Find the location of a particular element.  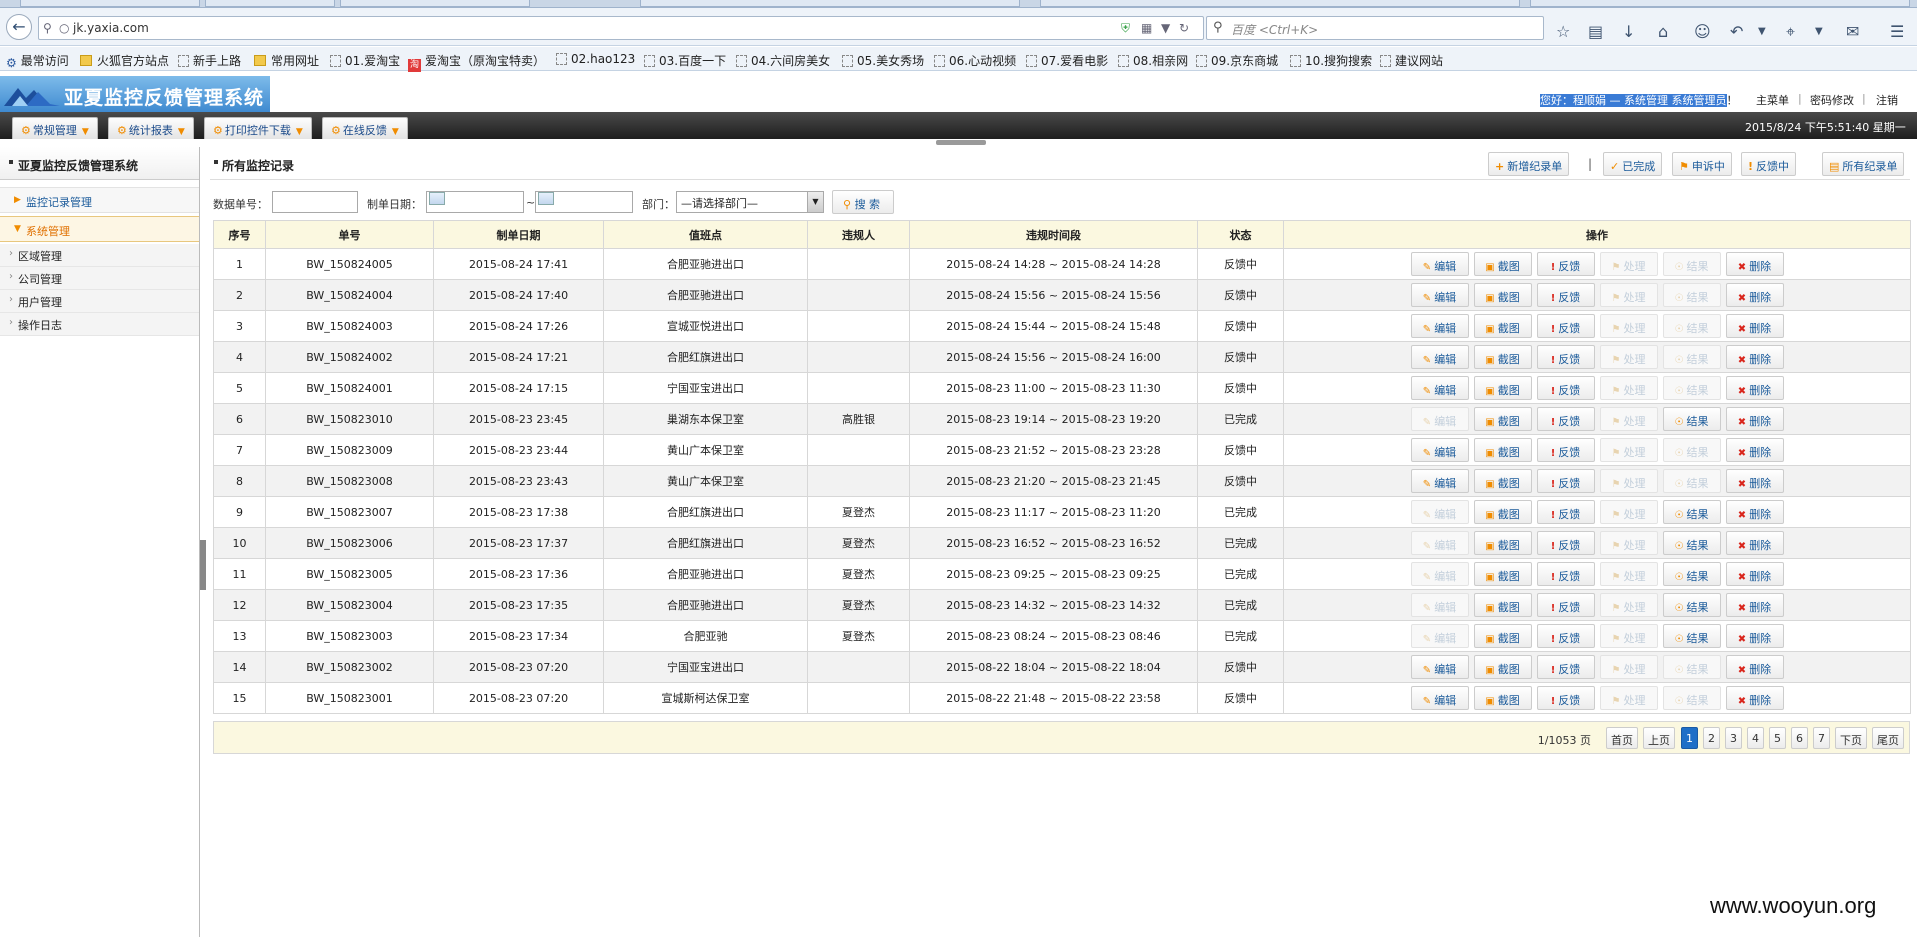

page-button-6: 6 is located at coordinates (1799, 738).